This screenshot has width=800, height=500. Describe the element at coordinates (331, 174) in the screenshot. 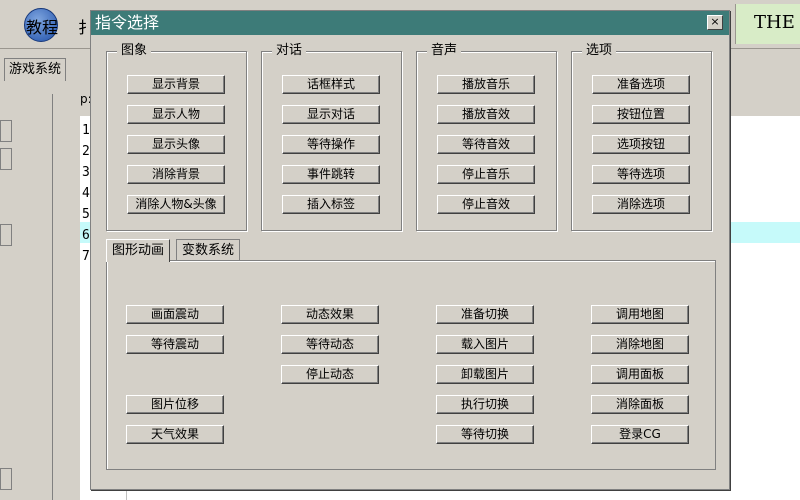

I see `event-jump-button: 事件跳转` at that location.